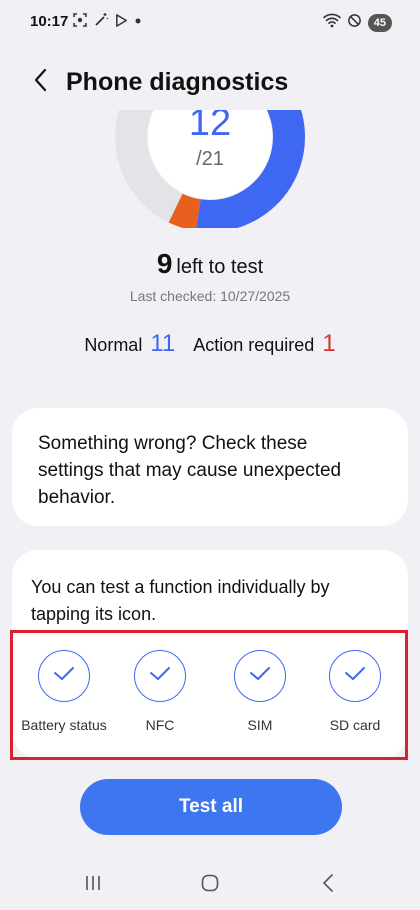 This screenshot has width=420, height=910. Describe the element at coordinates (101, 20) in the screenshot. I see `magic-wand-icon` at that location.